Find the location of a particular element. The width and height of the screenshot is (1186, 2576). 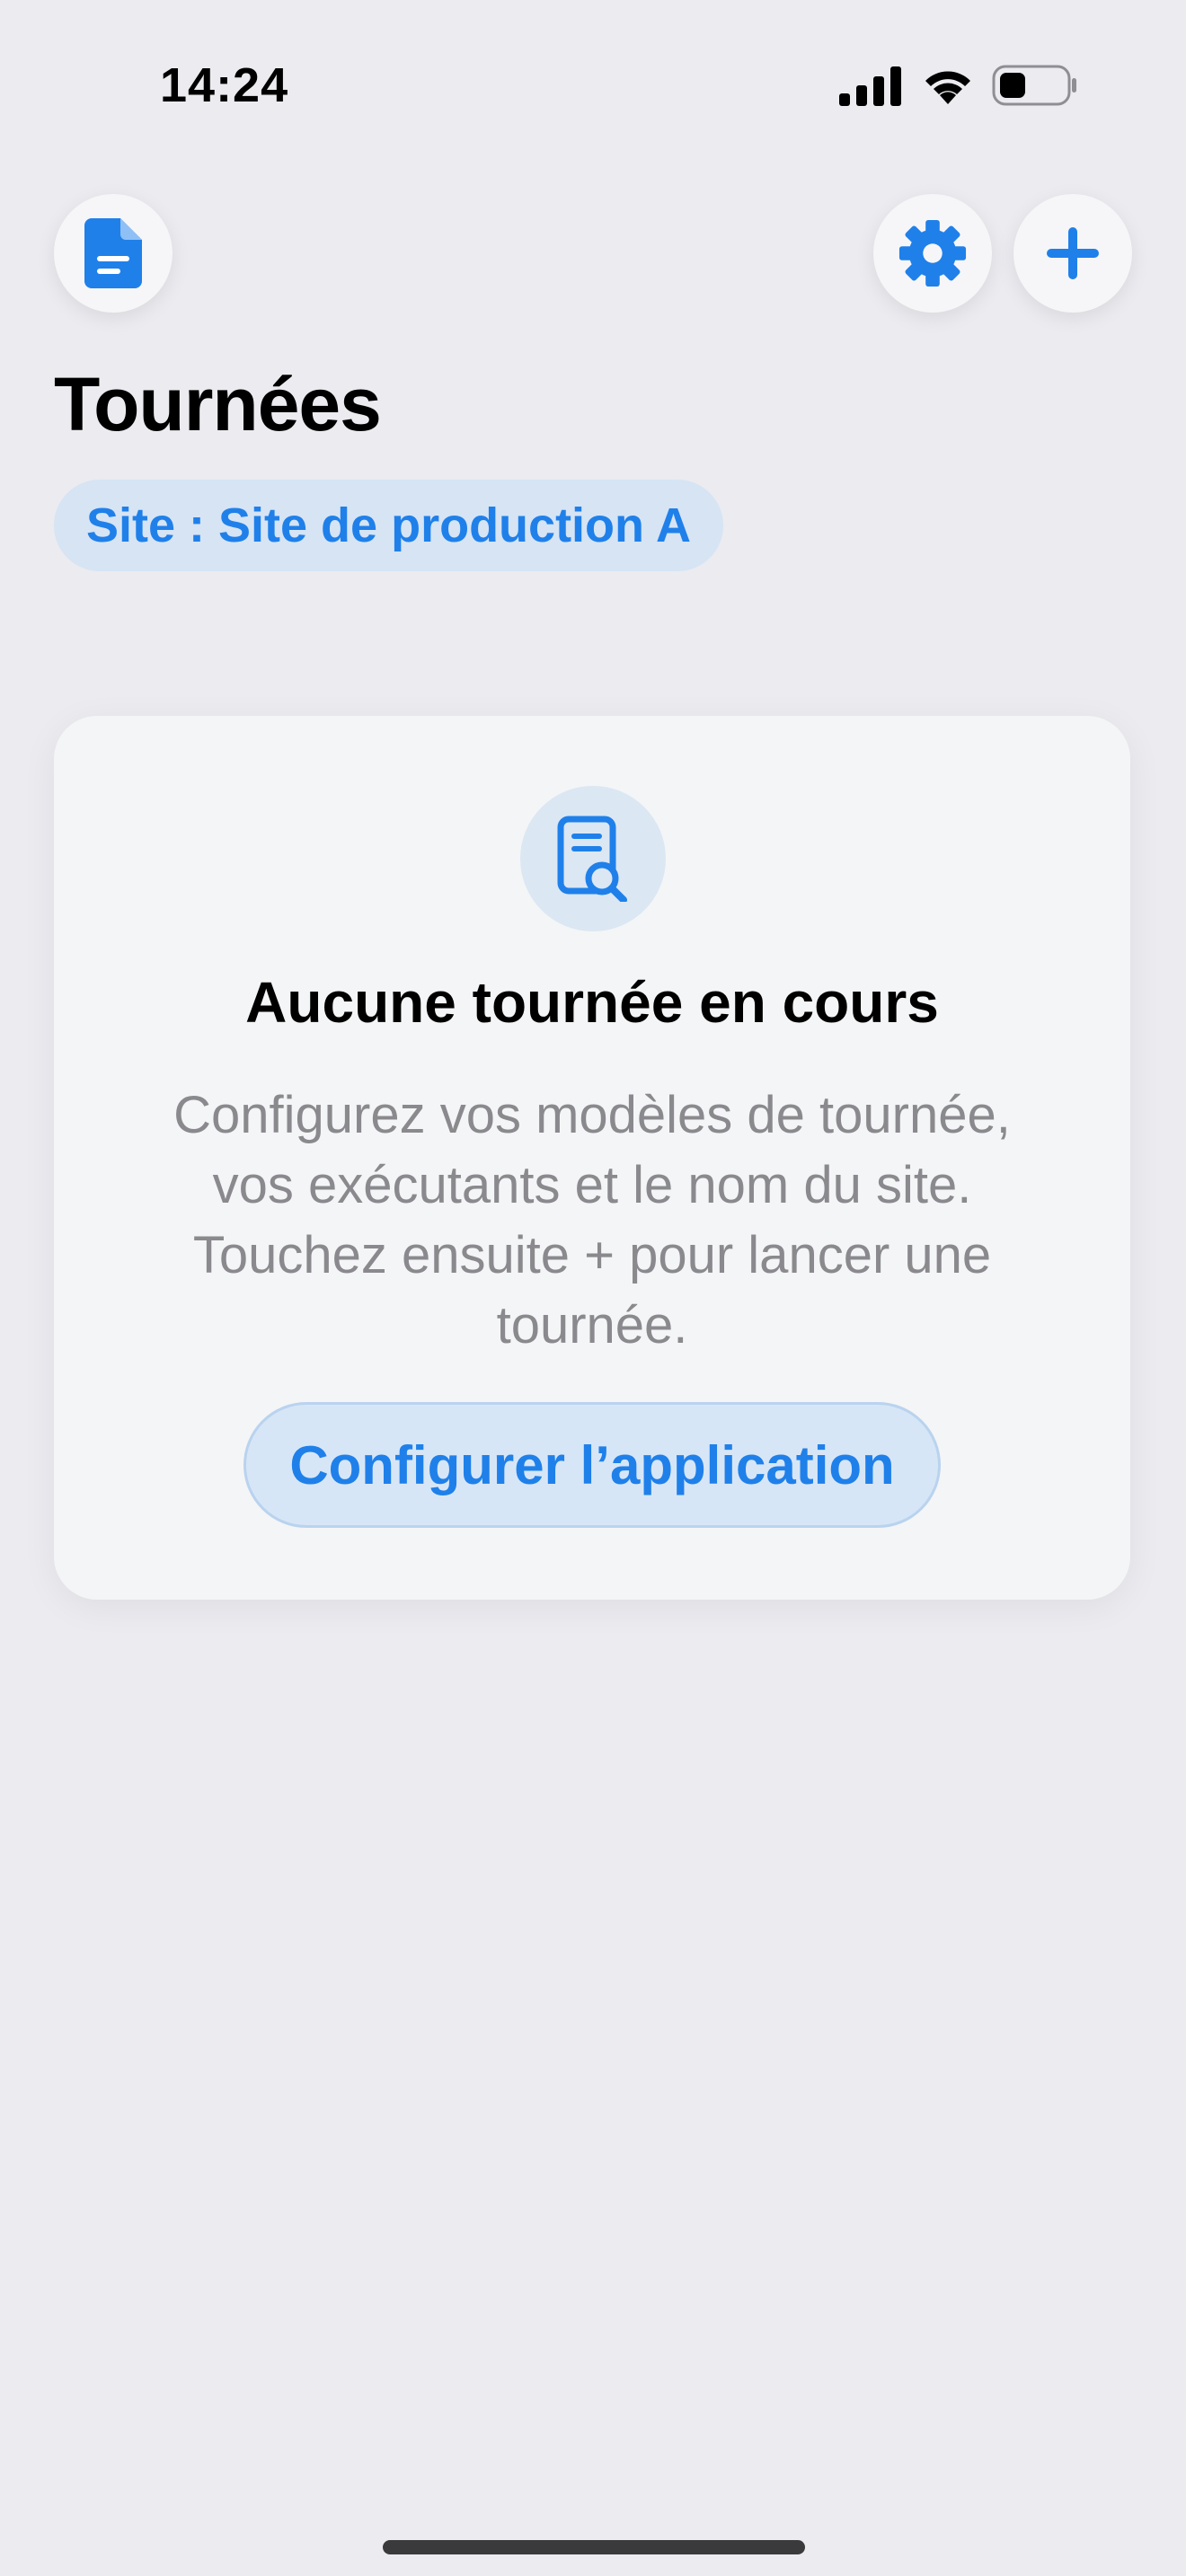

documents-button is located at coordinates (113, 253).